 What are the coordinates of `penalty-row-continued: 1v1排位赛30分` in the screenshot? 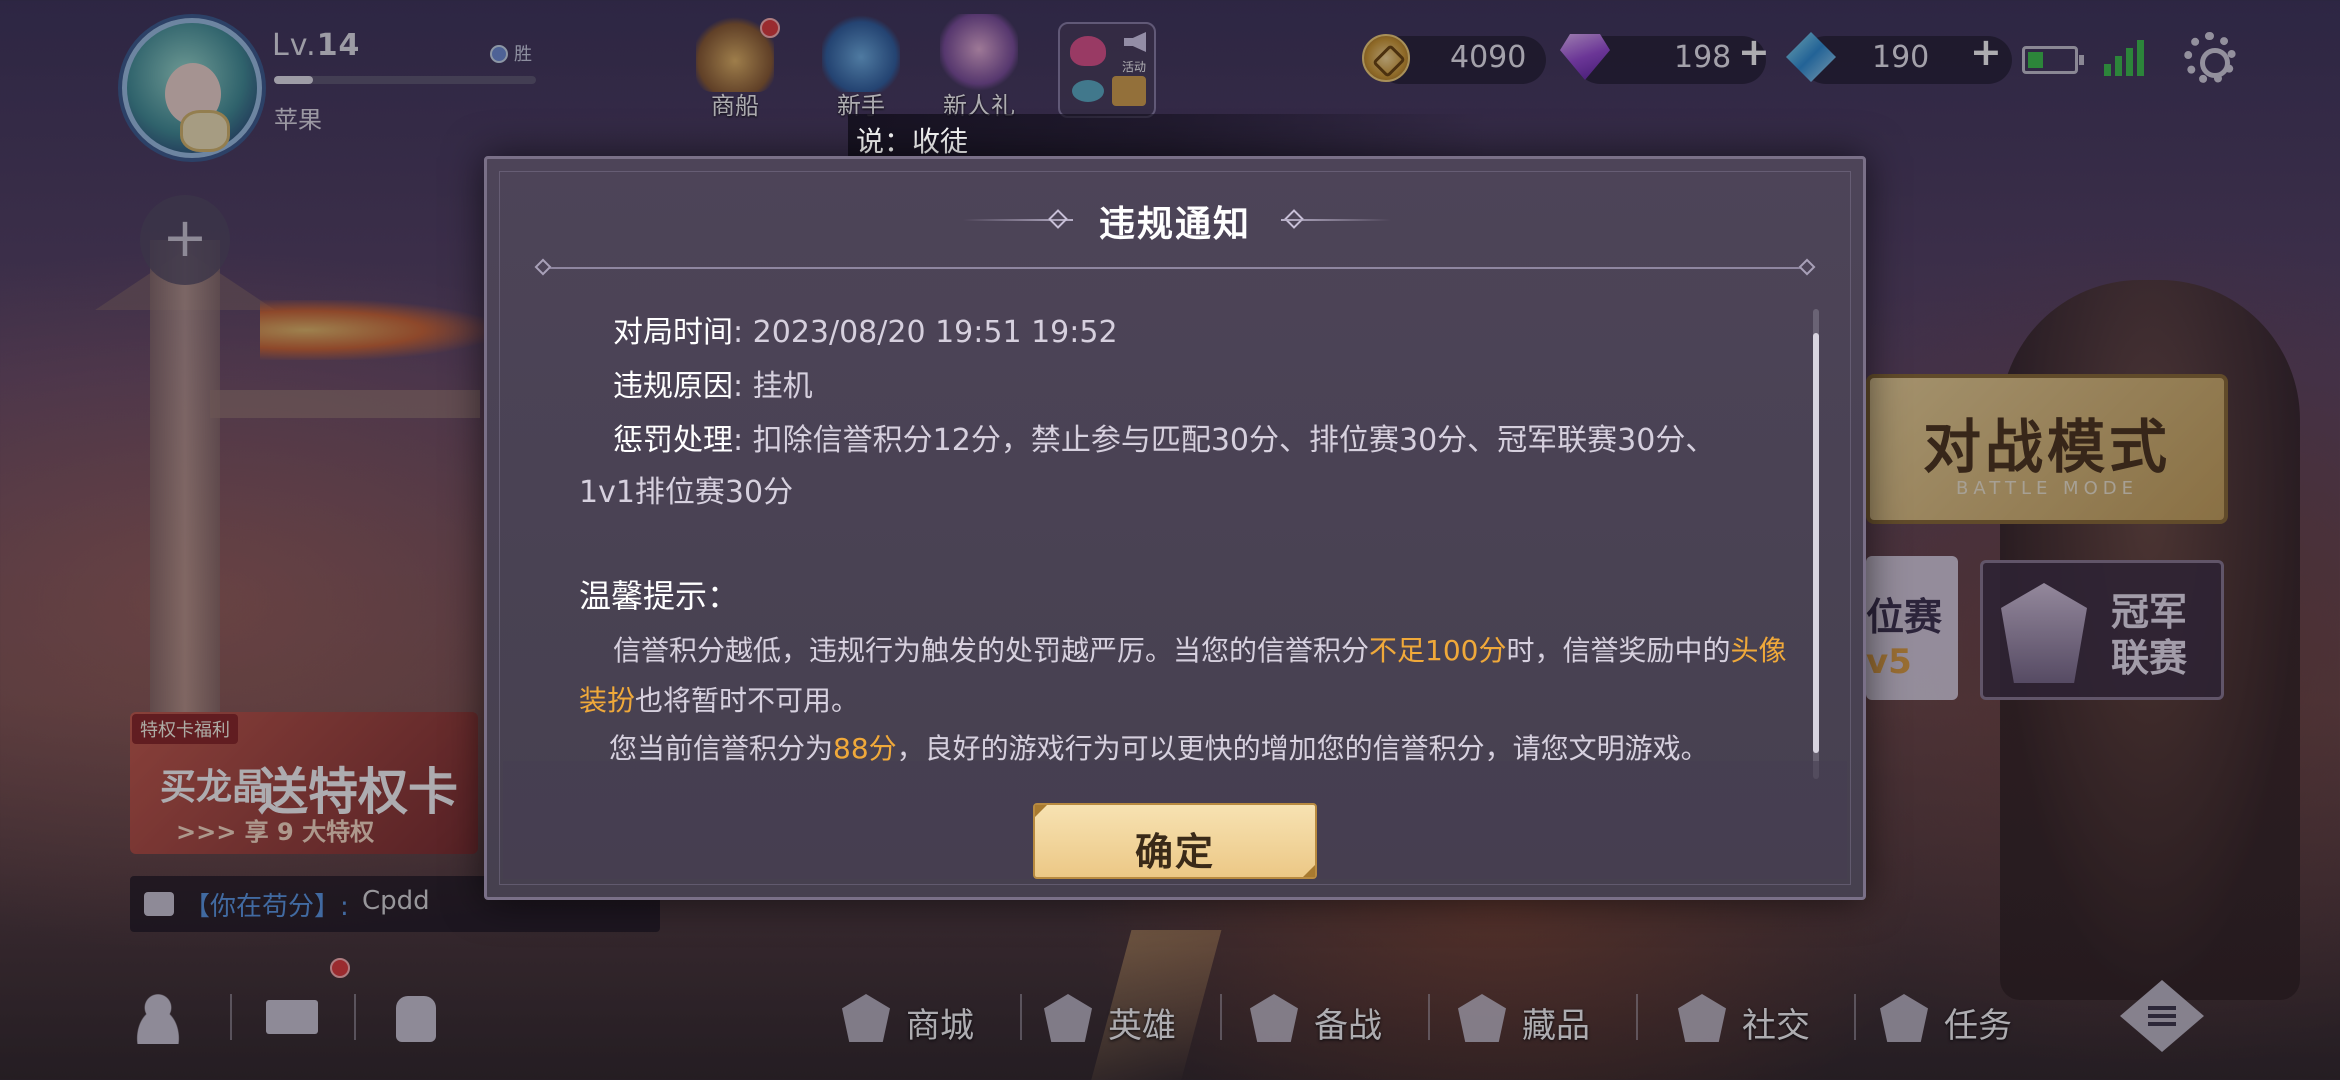 It's located at (686, 492).